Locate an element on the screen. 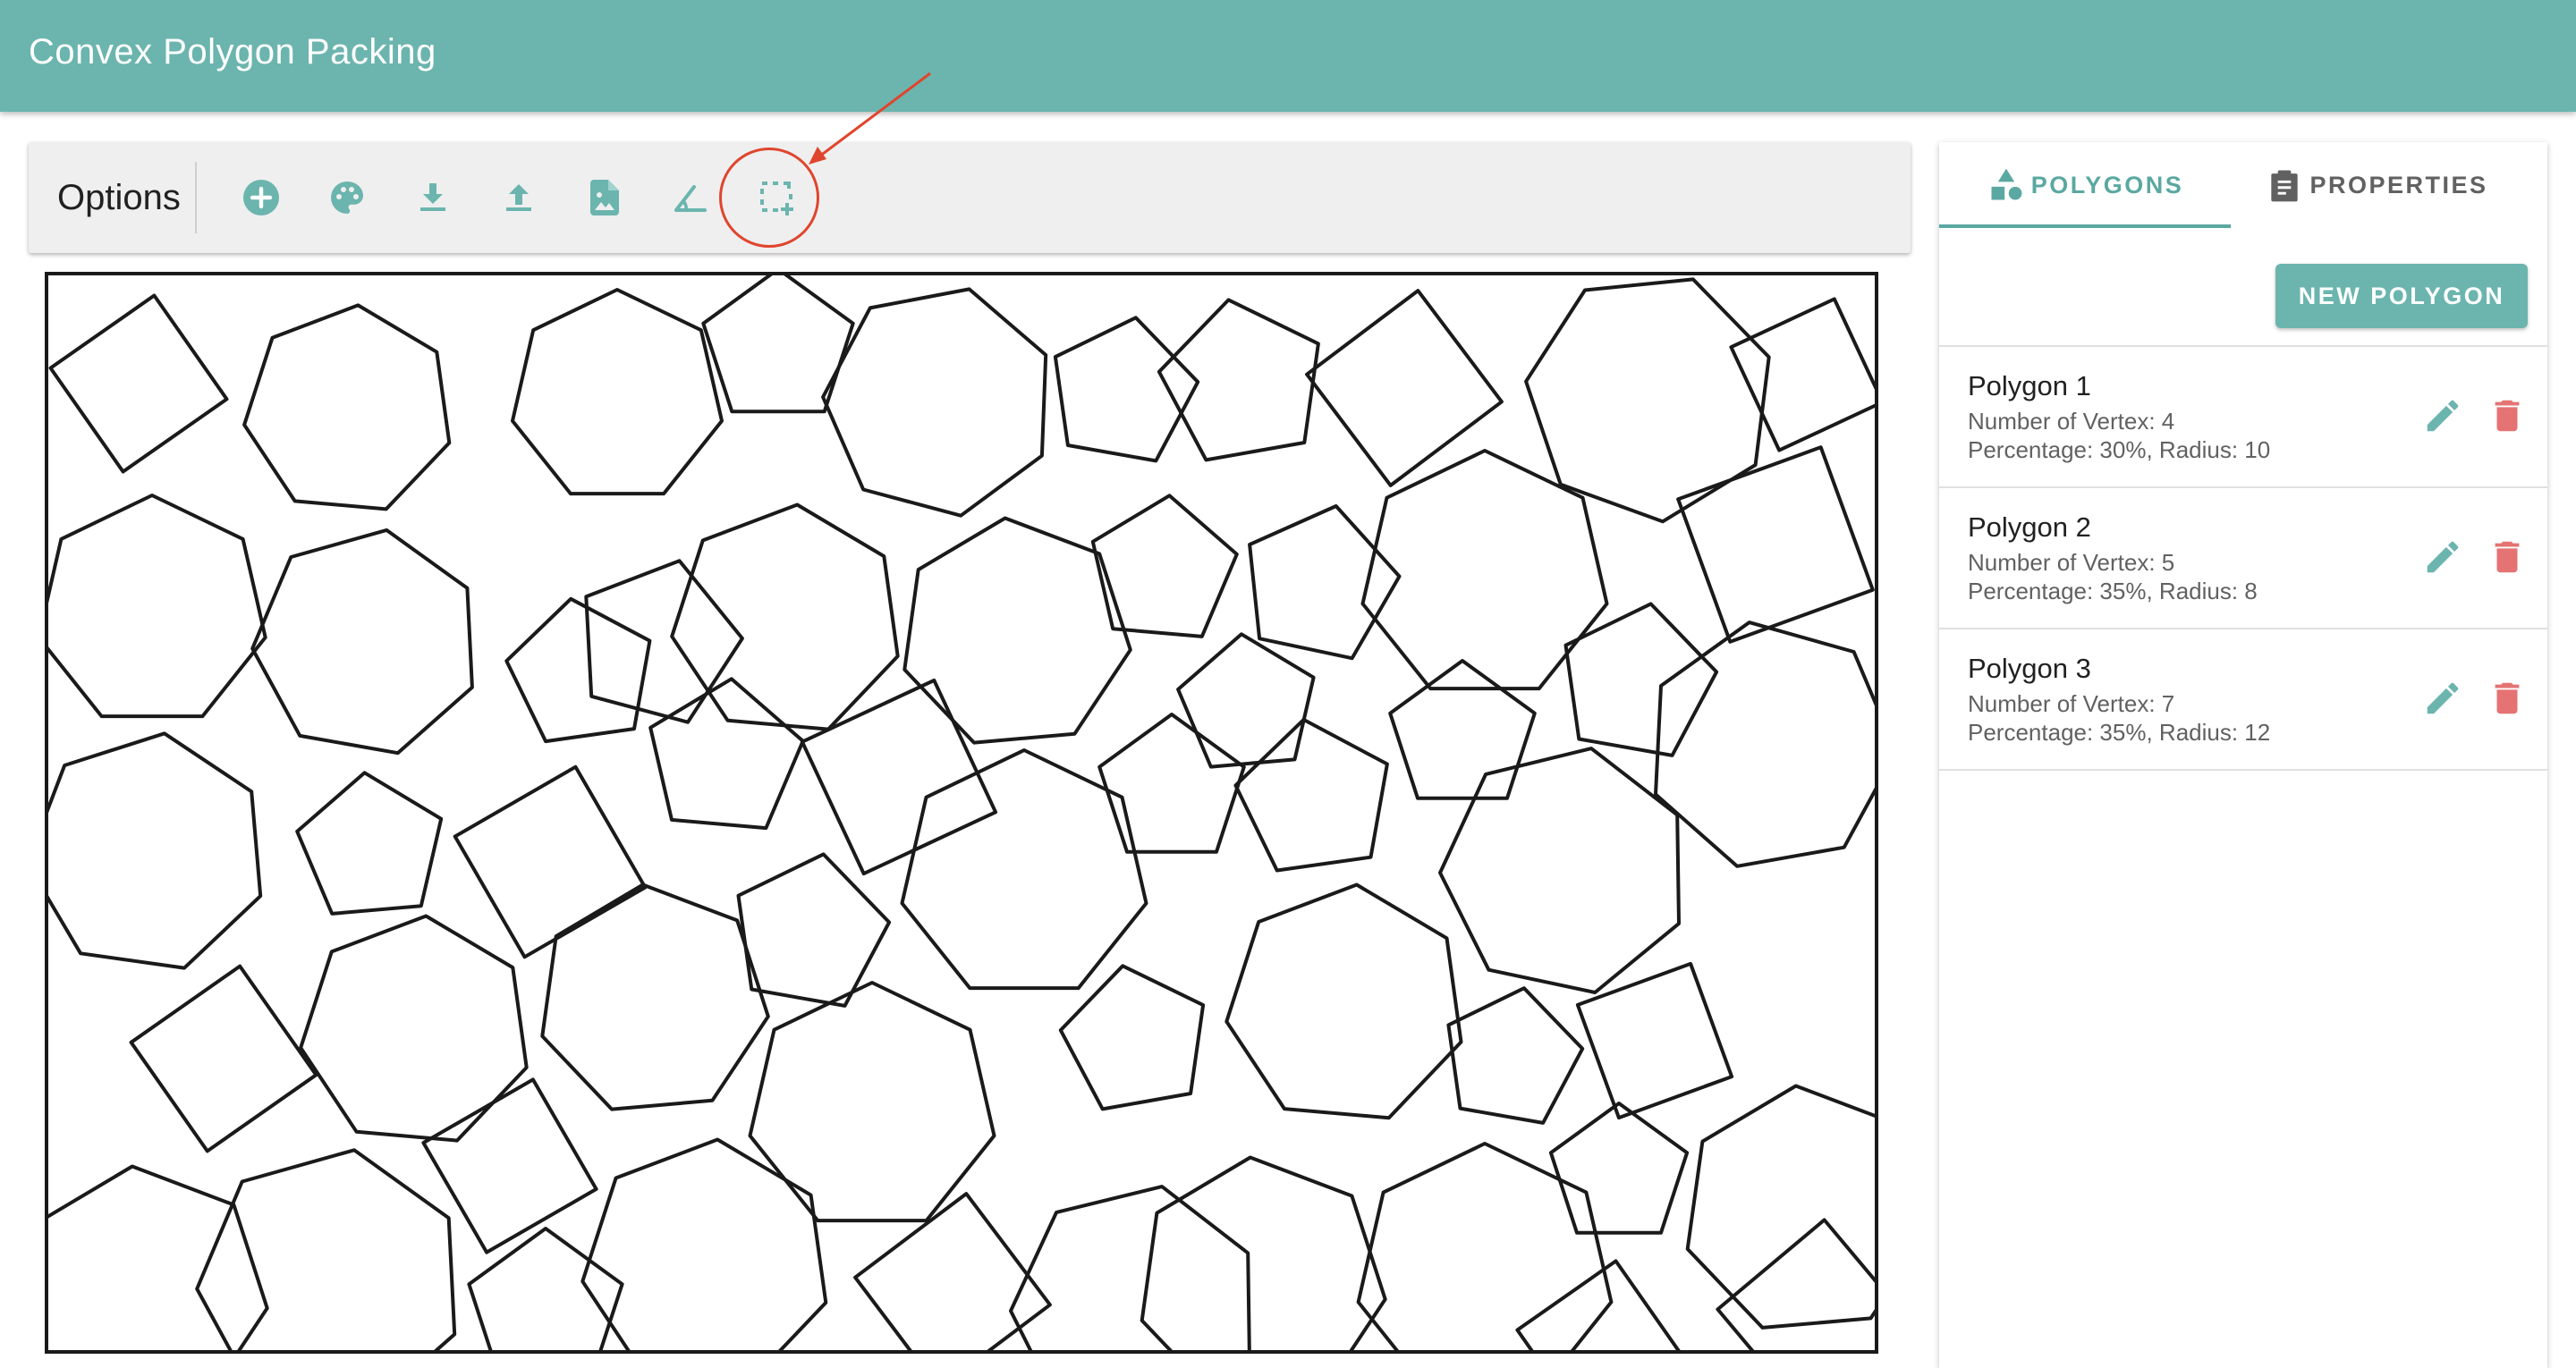 Image resolution: width=2576 pixels, height=1368 pixels. new-polygon-button: NEW POLYGON is located at coordinates (2401, 296).